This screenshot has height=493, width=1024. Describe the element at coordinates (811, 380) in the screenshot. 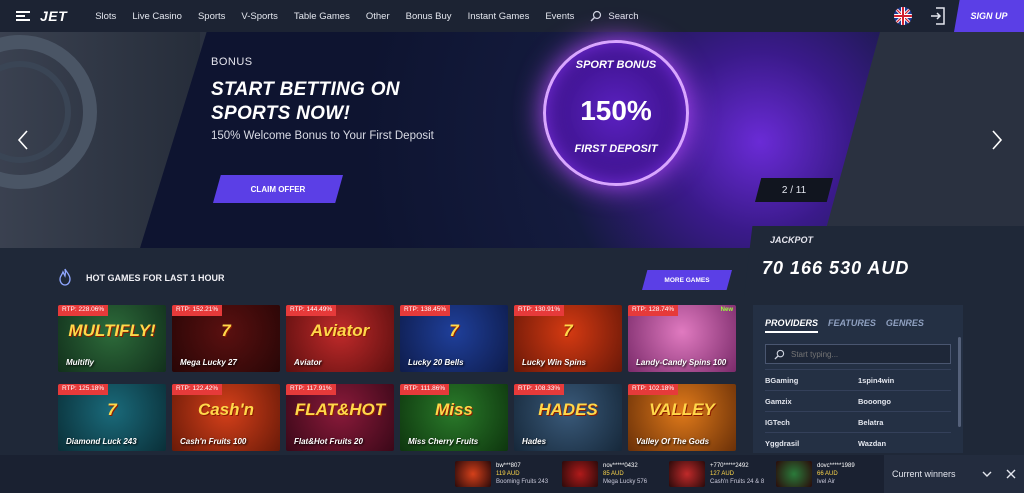

I see `provider-item: BGaming` at that location.